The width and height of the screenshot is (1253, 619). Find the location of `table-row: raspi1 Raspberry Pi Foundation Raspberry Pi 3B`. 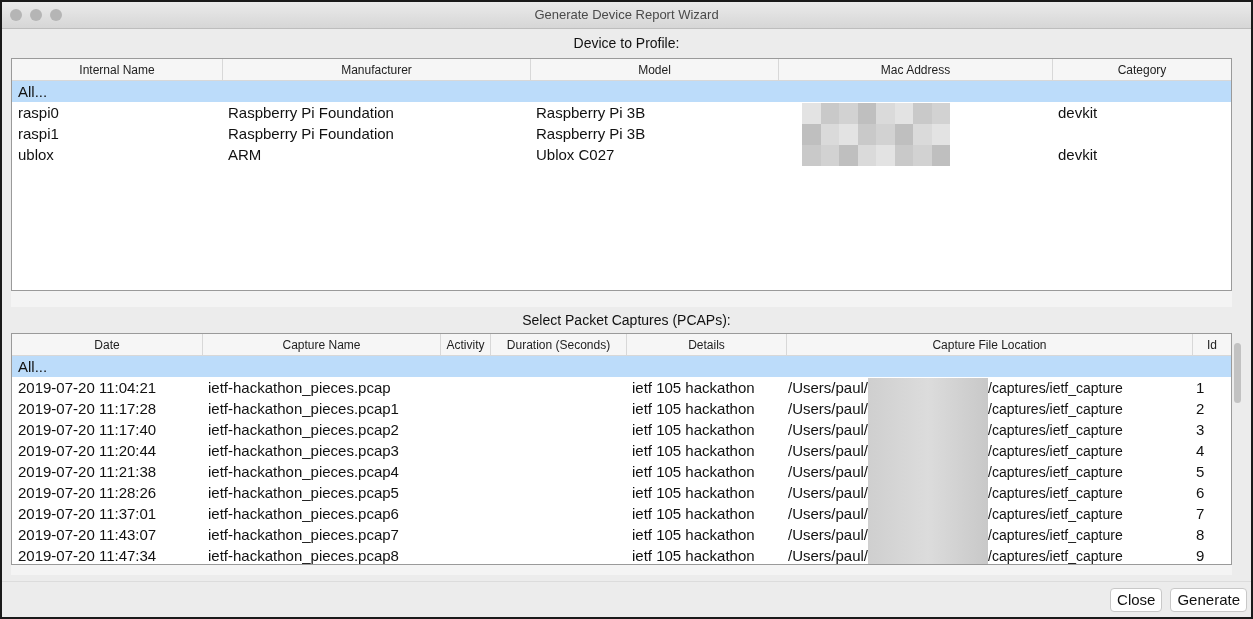

table-row: raspi1 Raspberry Pi Foundation Raspberry Pi 3B is located at coordinates (621, 133).